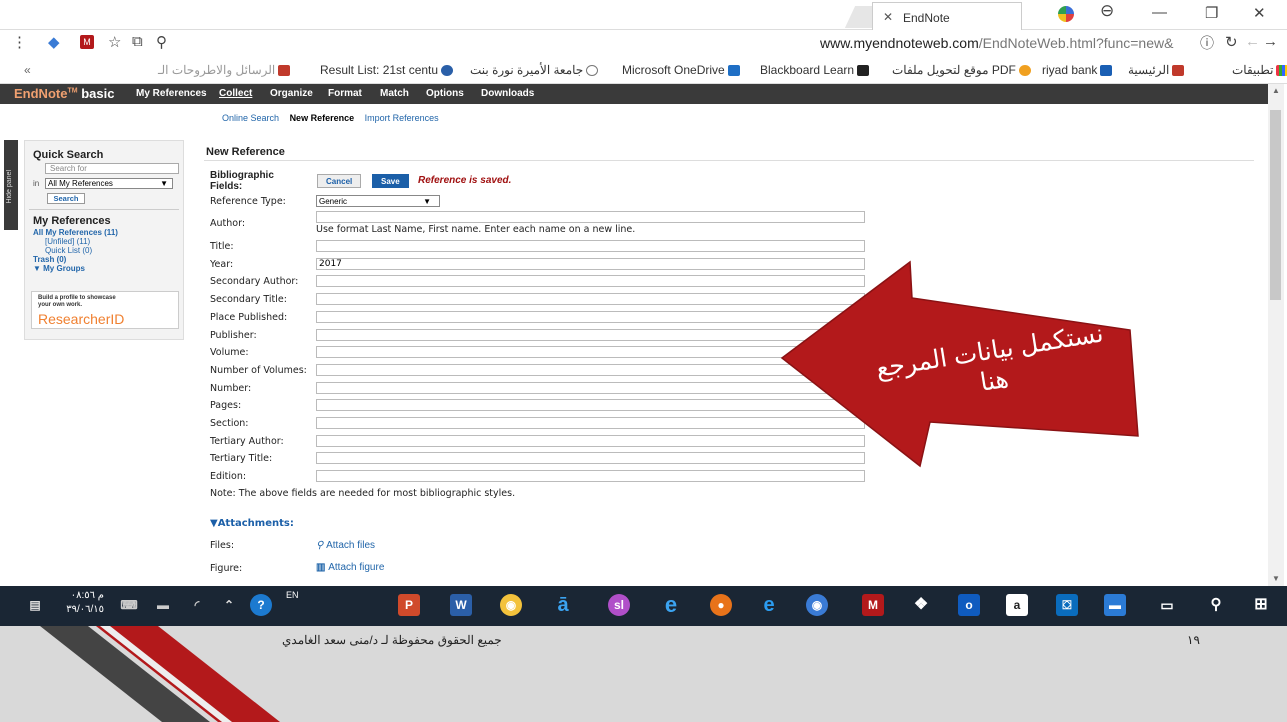 Image resolution: width=1287 pixels, height=722 pixels. I want to click on wifi-icon: ◜, so click(197, 605).